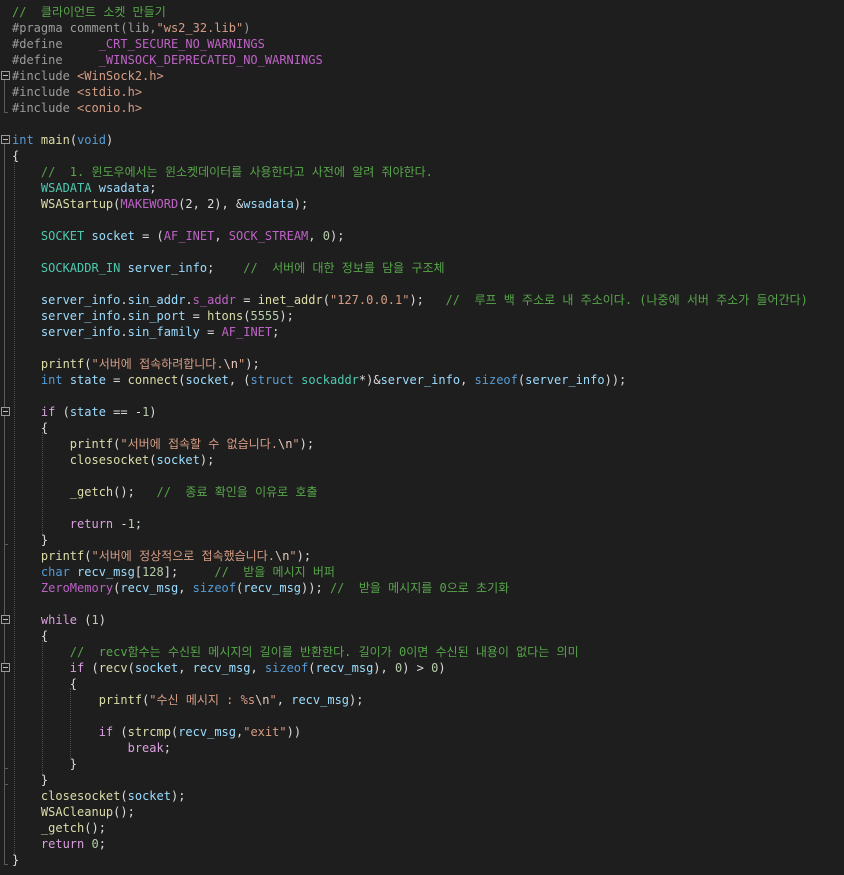  Describe the element at coordinates (312, 668) in the screenshot. I see `code-token-plain: (` at that location.